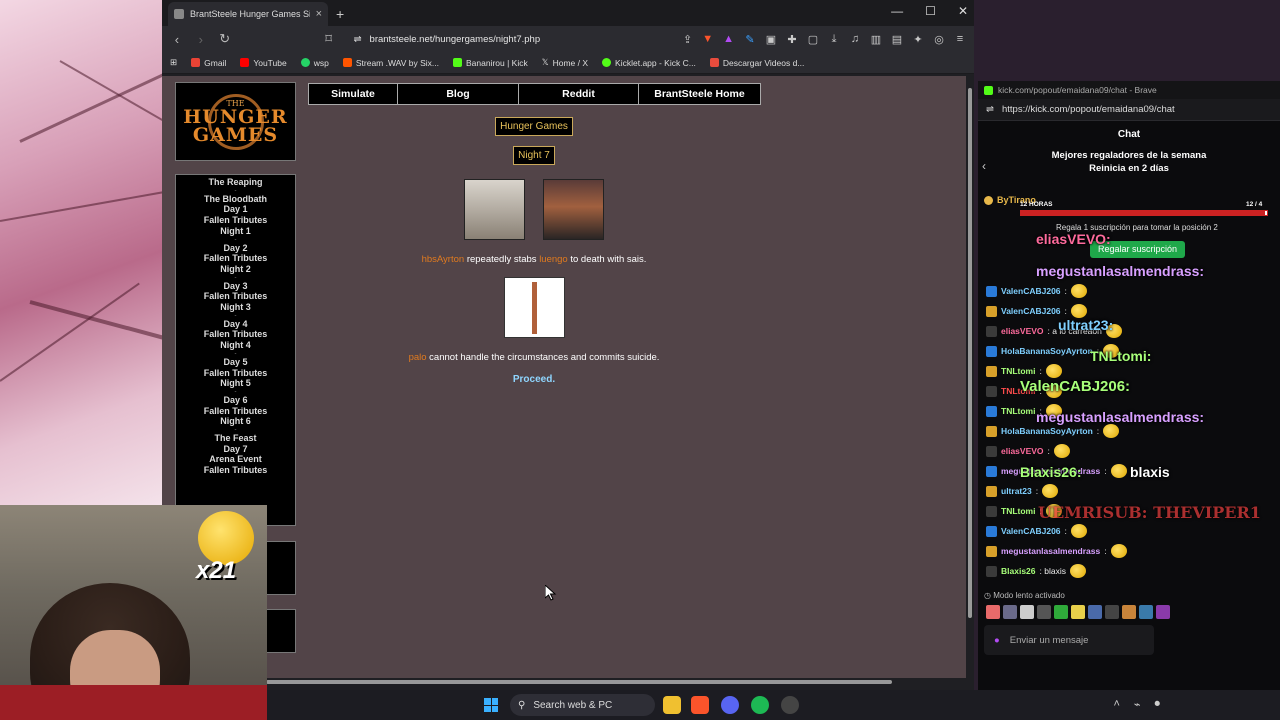  I want to click on screenshot-icon: ▢, so click(813, 39).